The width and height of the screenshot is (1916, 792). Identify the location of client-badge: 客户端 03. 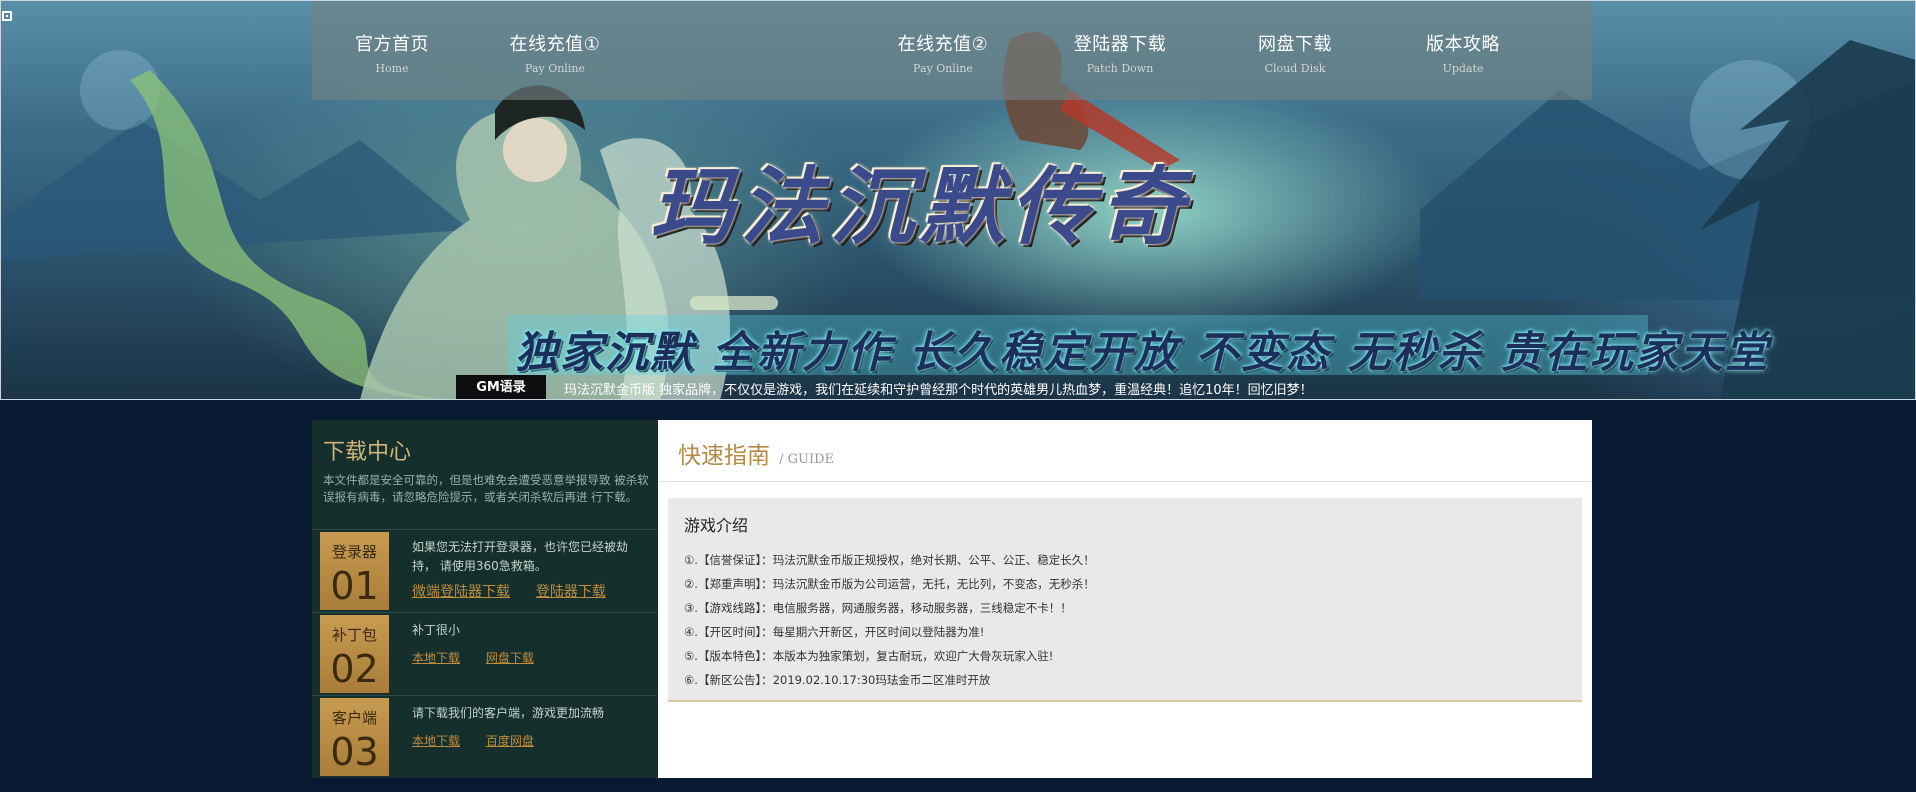
(354, 737).